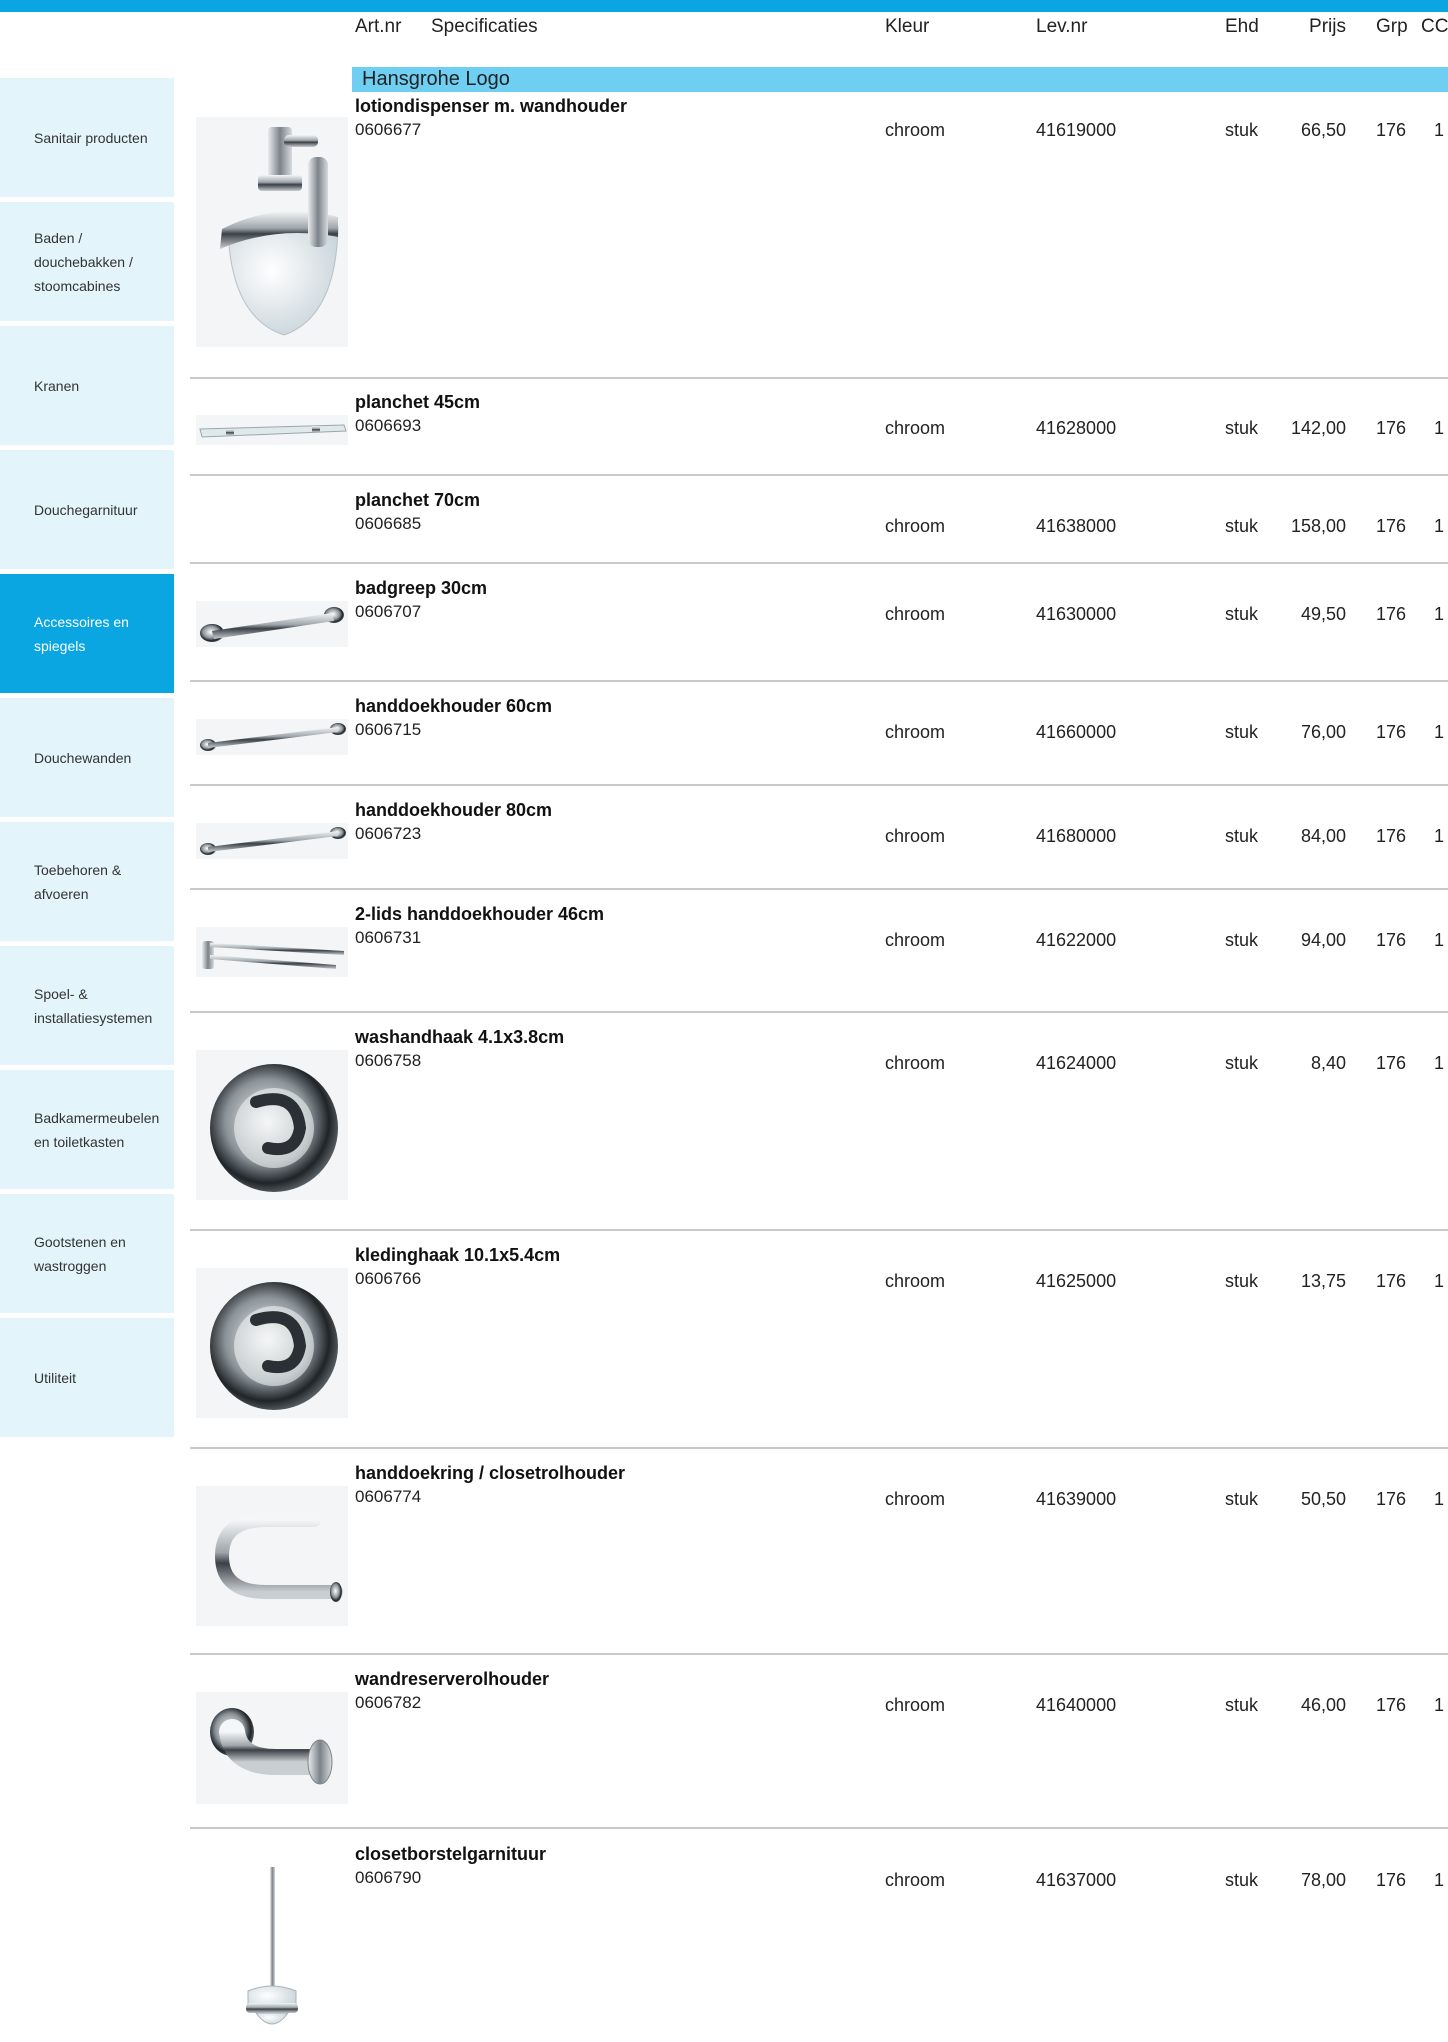 The image size is (1448, 2042). What do you see at coordinates (418, 402) in the screenshot?
I see `product-name: planchet 45cm` at bounding box center [418, 402].